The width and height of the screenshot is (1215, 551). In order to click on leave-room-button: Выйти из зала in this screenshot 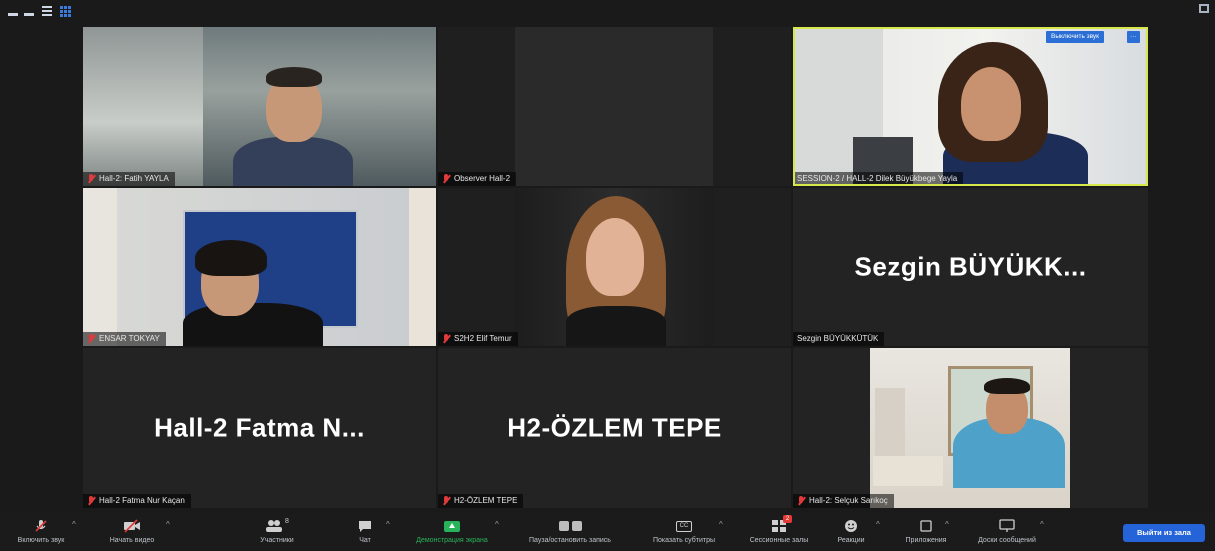, I will do `click(1164, 533)`.